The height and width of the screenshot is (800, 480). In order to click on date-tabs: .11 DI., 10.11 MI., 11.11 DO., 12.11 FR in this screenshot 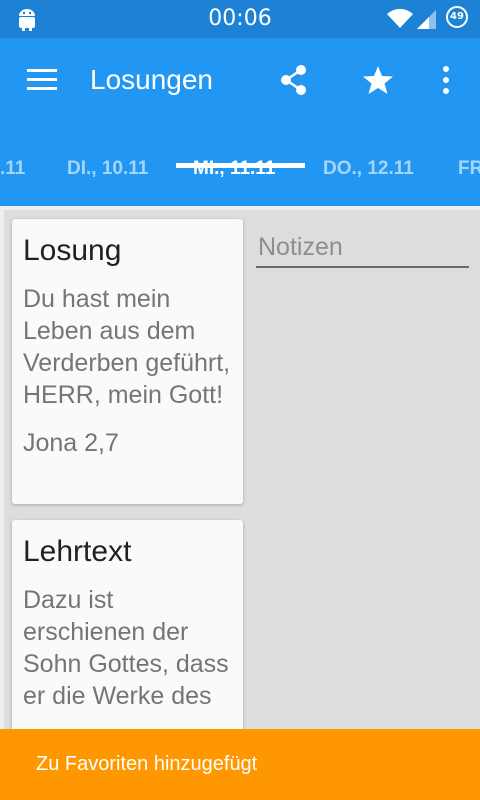, I will do `click(240, 175)`.